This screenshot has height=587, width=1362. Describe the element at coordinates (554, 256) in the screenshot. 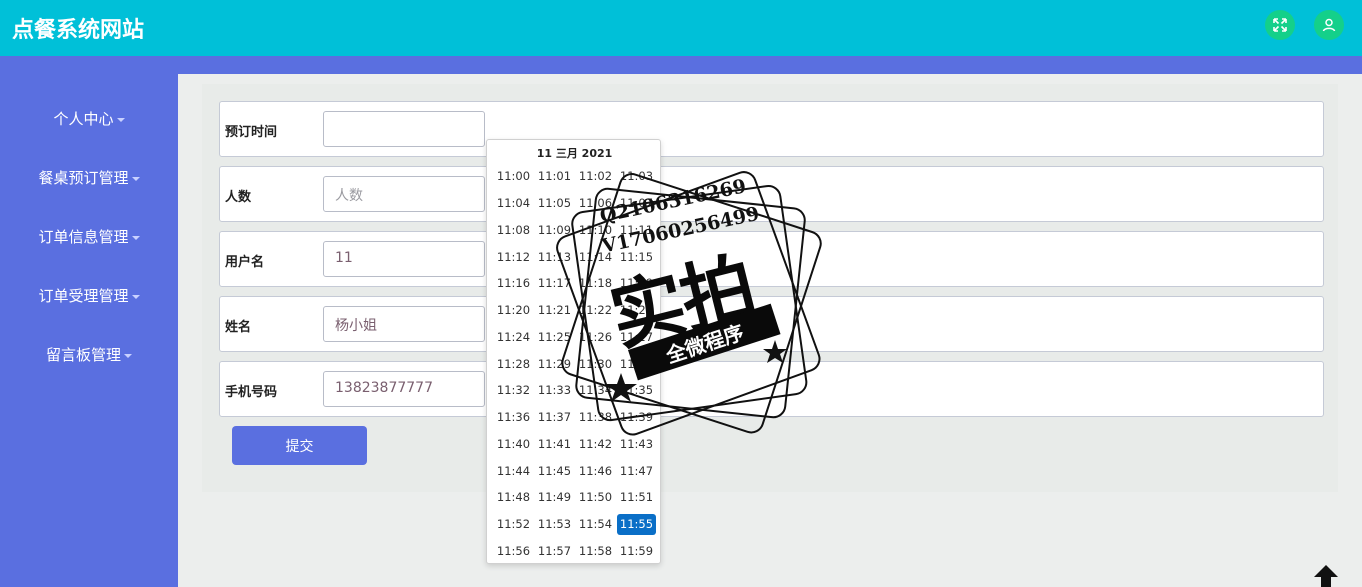

I see `time-option: 11:13` at that location.